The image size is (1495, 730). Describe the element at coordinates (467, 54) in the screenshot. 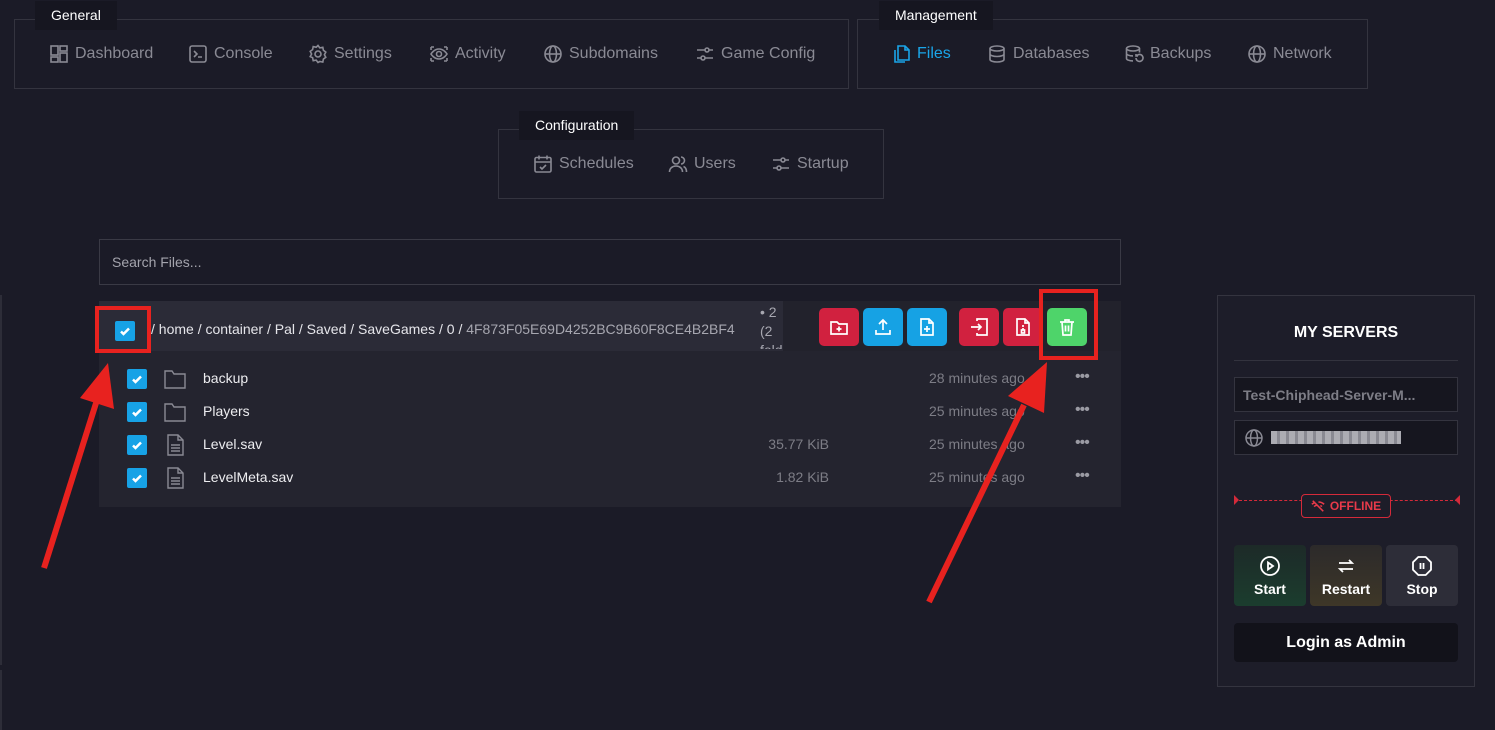

I see `nav-item-activity: Activity` at that location.